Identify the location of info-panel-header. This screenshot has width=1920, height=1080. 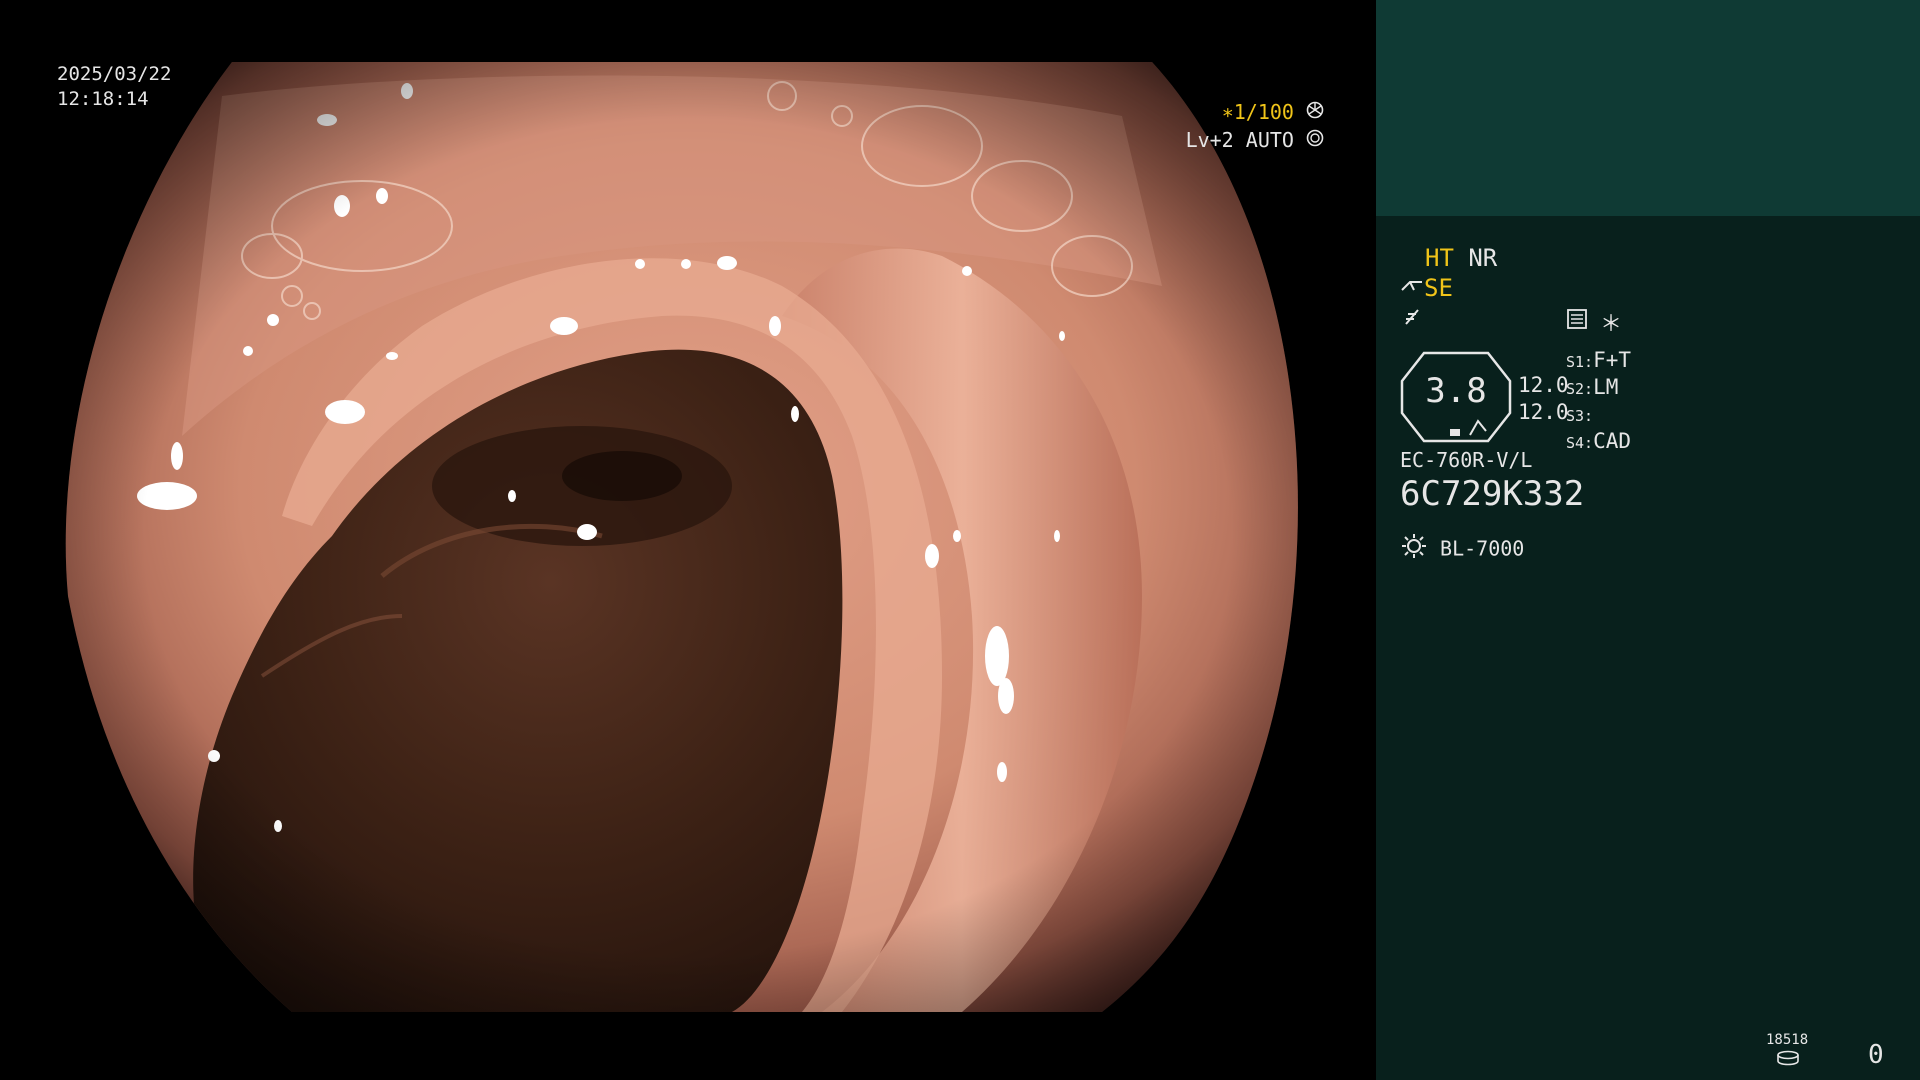
(1648, 108).